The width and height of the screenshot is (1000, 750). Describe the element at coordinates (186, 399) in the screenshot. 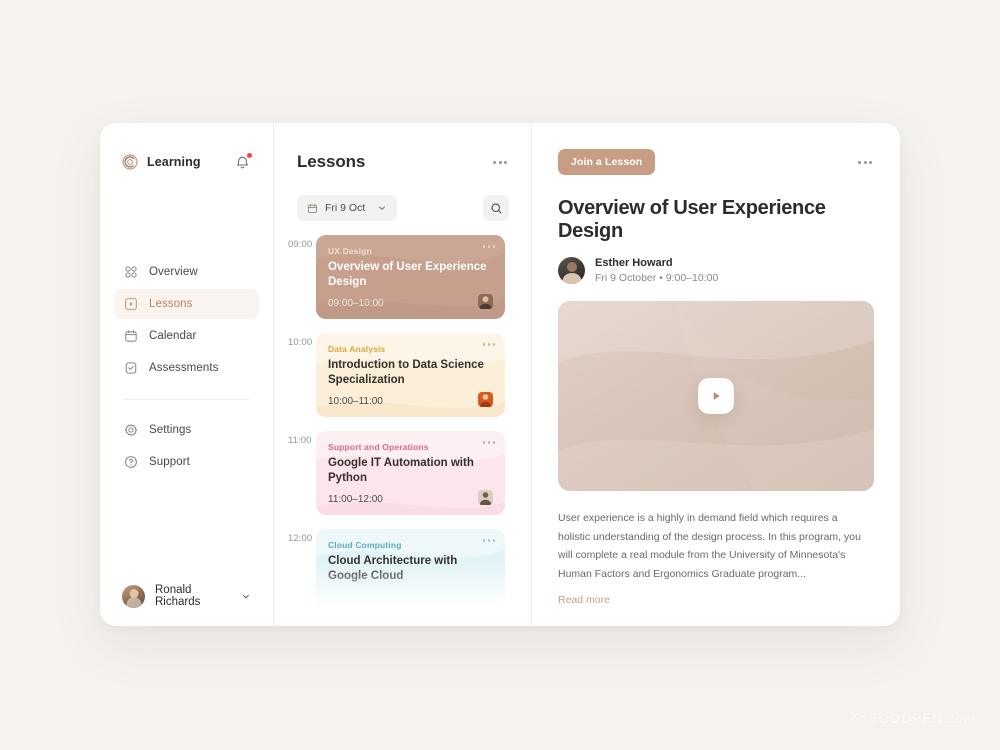

I see `sidebar-divider` at that location.